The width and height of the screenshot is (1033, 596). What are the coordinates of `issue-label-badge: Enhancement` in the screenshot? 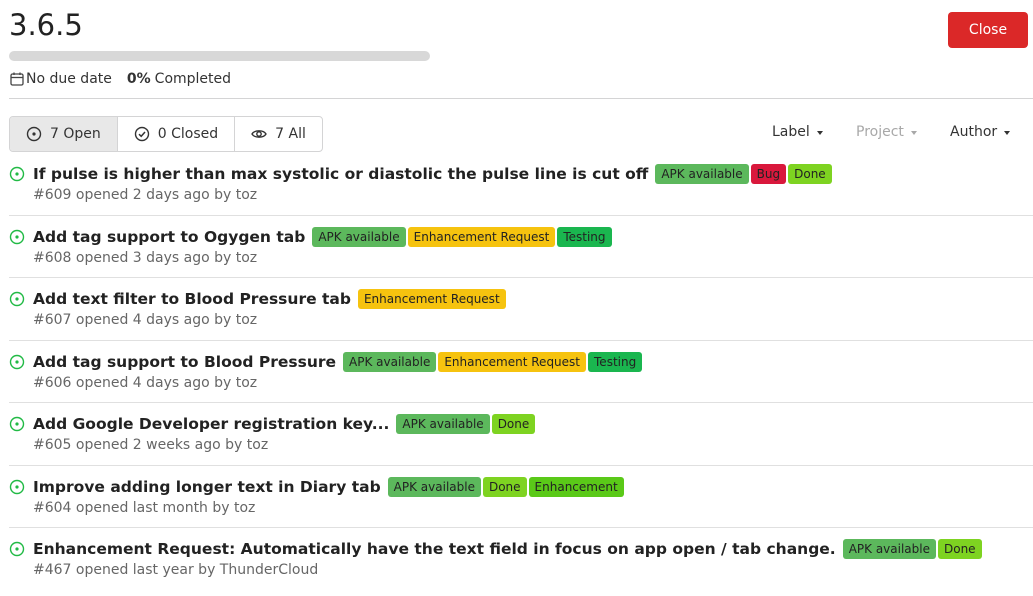 It's located at (576, 486).